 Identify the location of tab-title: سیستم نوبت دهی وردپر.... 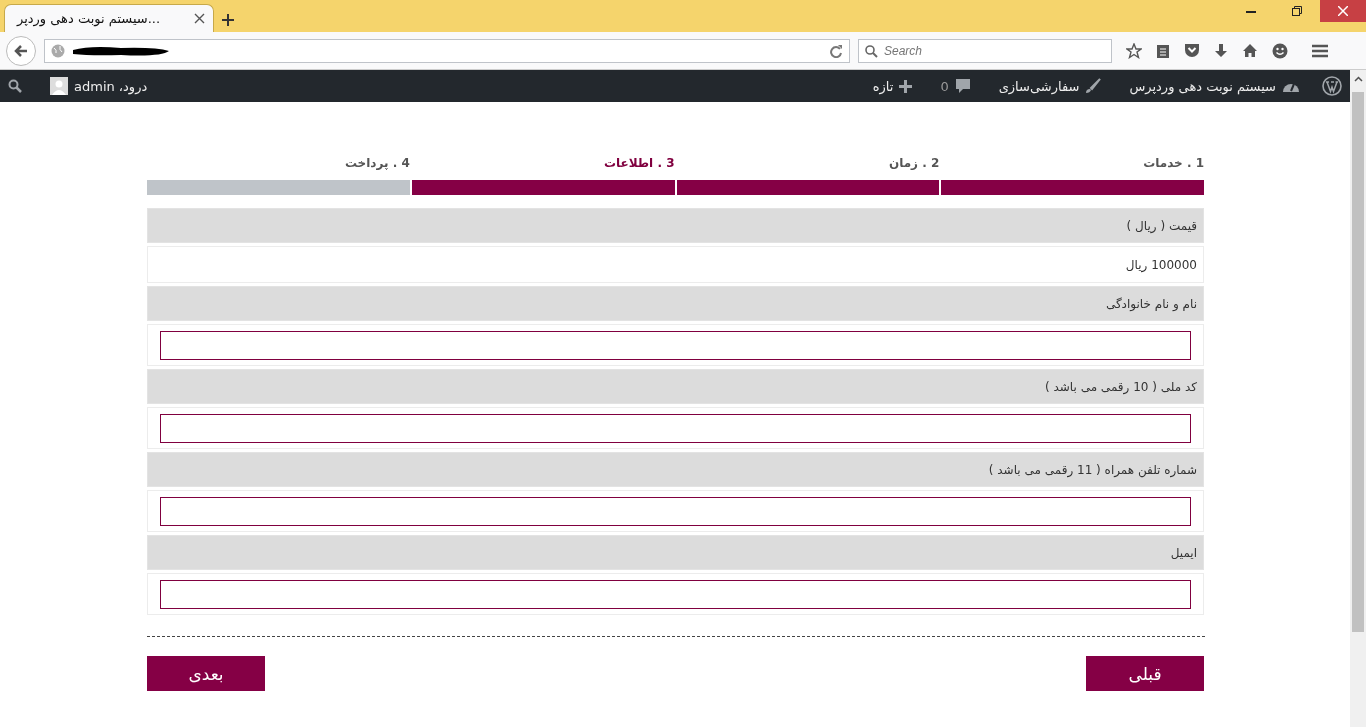
(89, 18).